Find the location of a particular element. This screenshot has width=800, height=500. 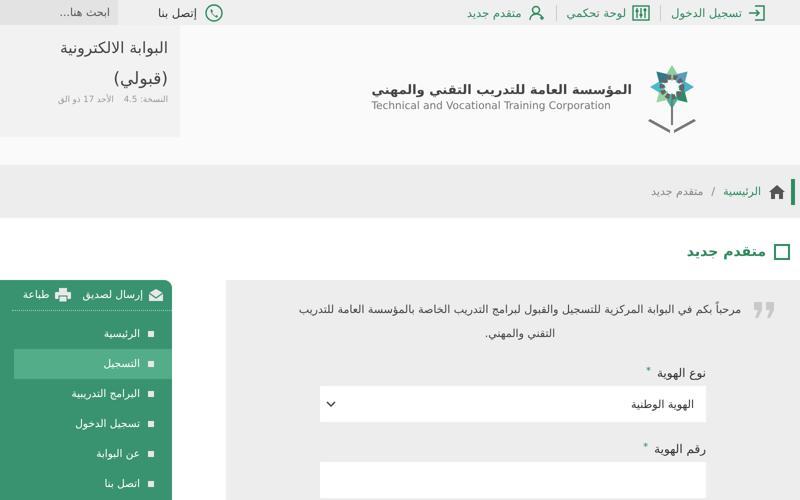

breadcrumb-link: الرئيسية is located at coordinates (742, 191).